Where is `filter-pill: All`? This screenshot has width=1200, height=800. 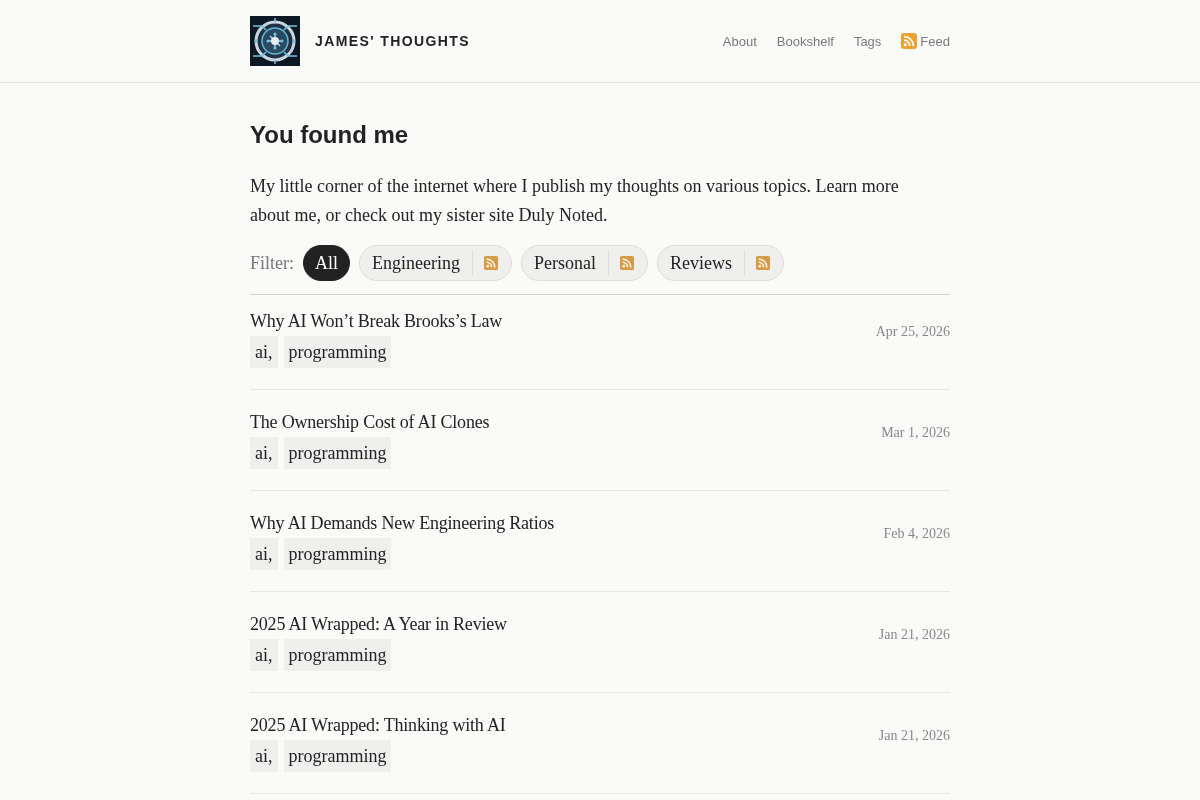 filter-pill: All is located at coordinates (326, 263).